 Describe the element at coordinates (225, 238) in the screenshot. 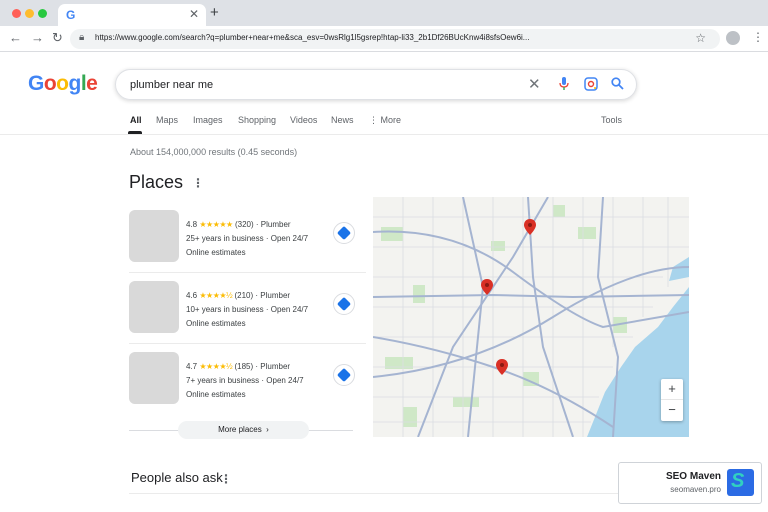

I see `place-years: 25+ years in business` at that location.